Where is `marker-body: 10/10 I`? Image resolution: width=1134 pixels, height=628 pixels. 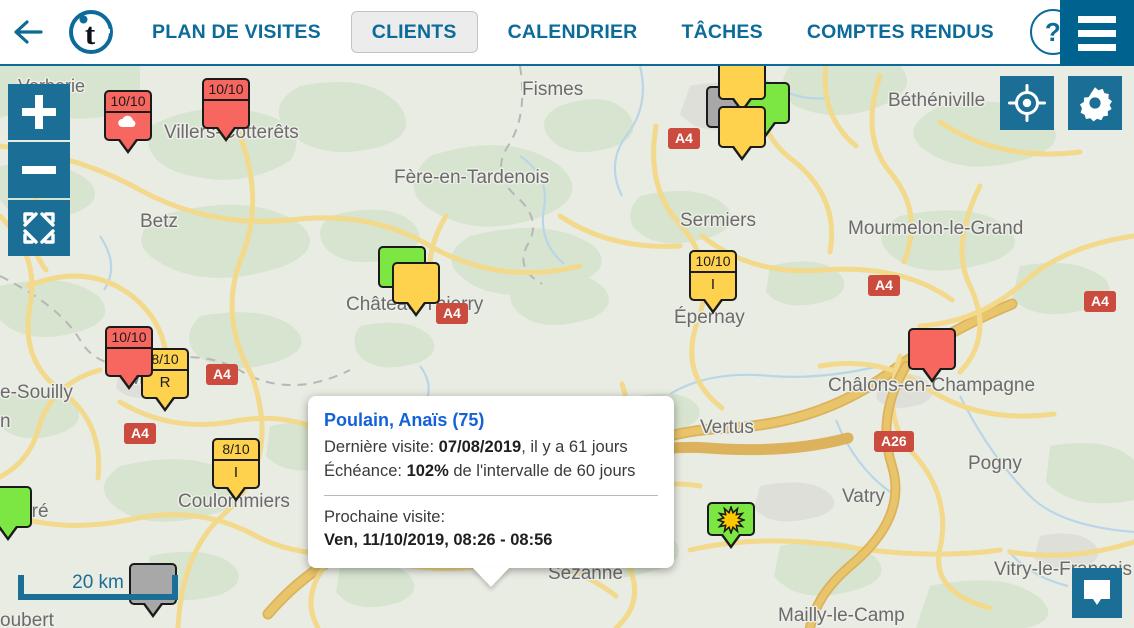 marker-body: 10/10 I is located at coordinates (713, 275).